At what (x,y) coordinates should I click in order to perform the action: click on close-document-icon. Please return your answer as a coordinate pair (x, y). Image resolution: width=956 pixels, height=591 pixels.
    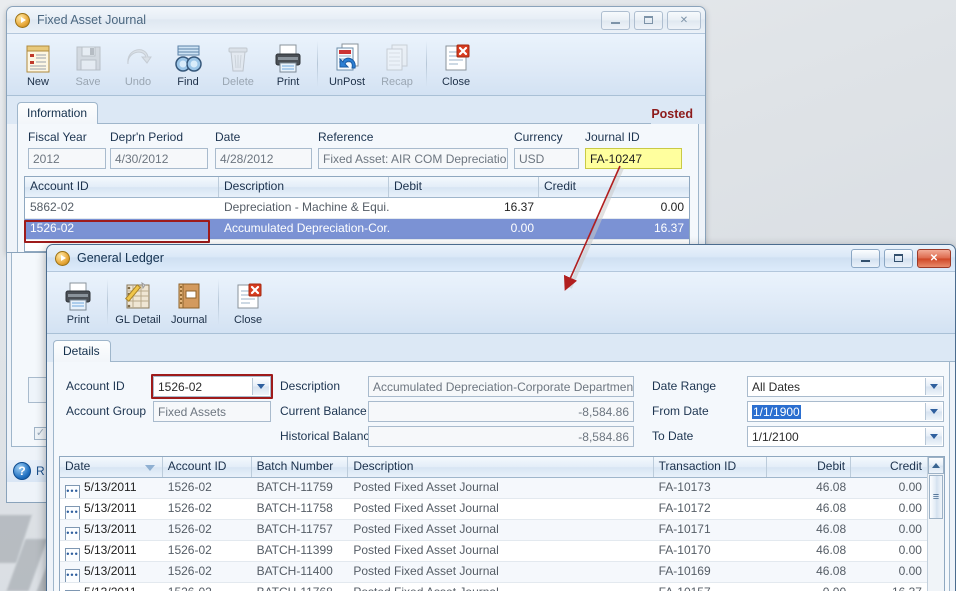
    Looking at the image, I should click on (248, 295).